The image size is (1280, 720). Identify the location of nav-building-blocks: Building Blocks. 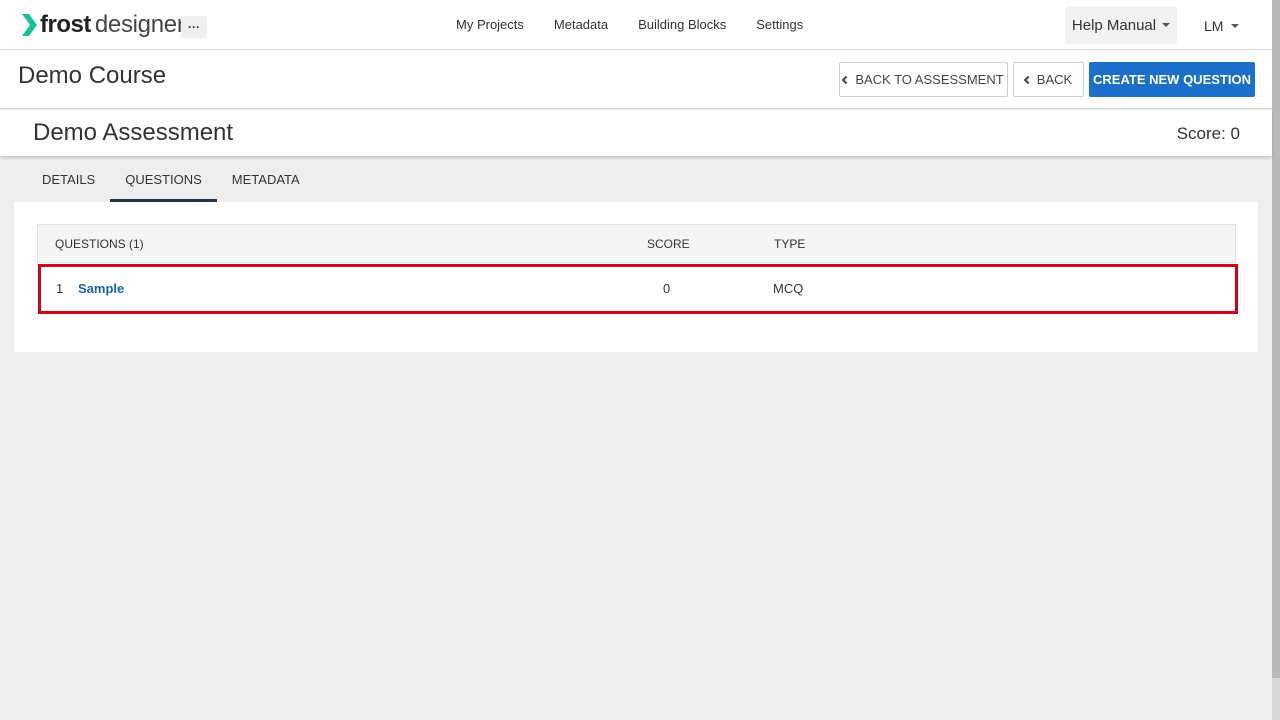
(682, 24).